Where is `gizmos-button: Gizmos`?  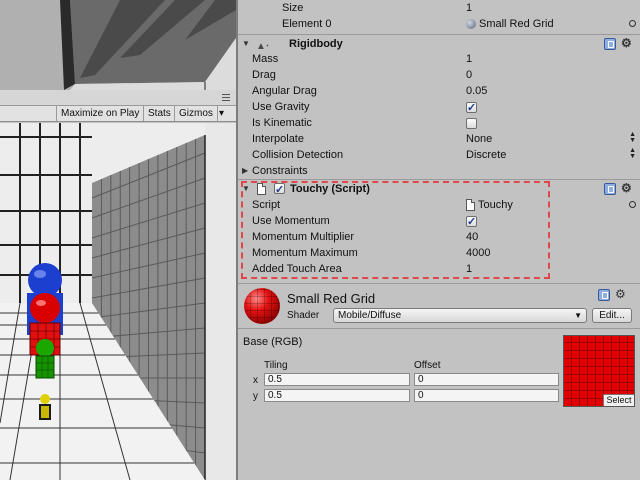 gizmos-button: Gizmos is located at coordinates (196, 113).